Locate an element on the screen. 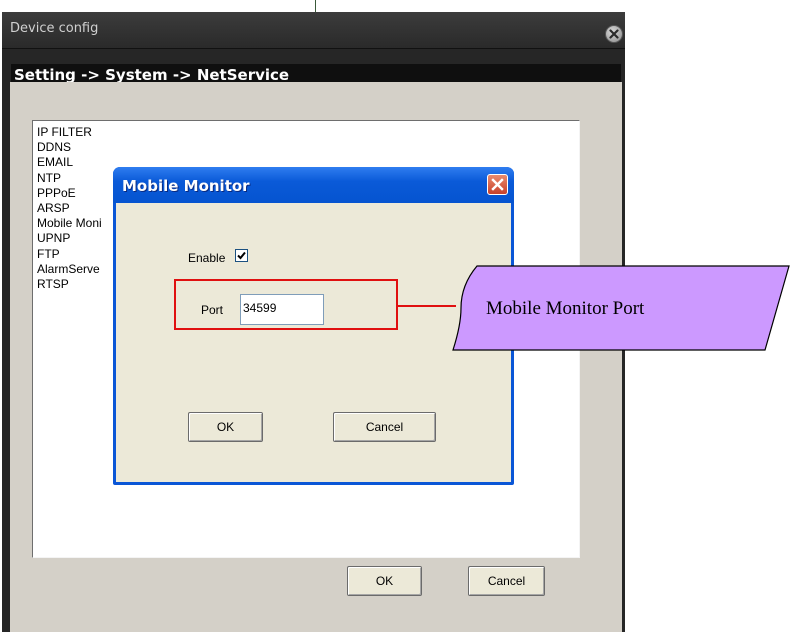 The image size is (793, 634). list-item: DDNS is located at coordinates (69, 147).